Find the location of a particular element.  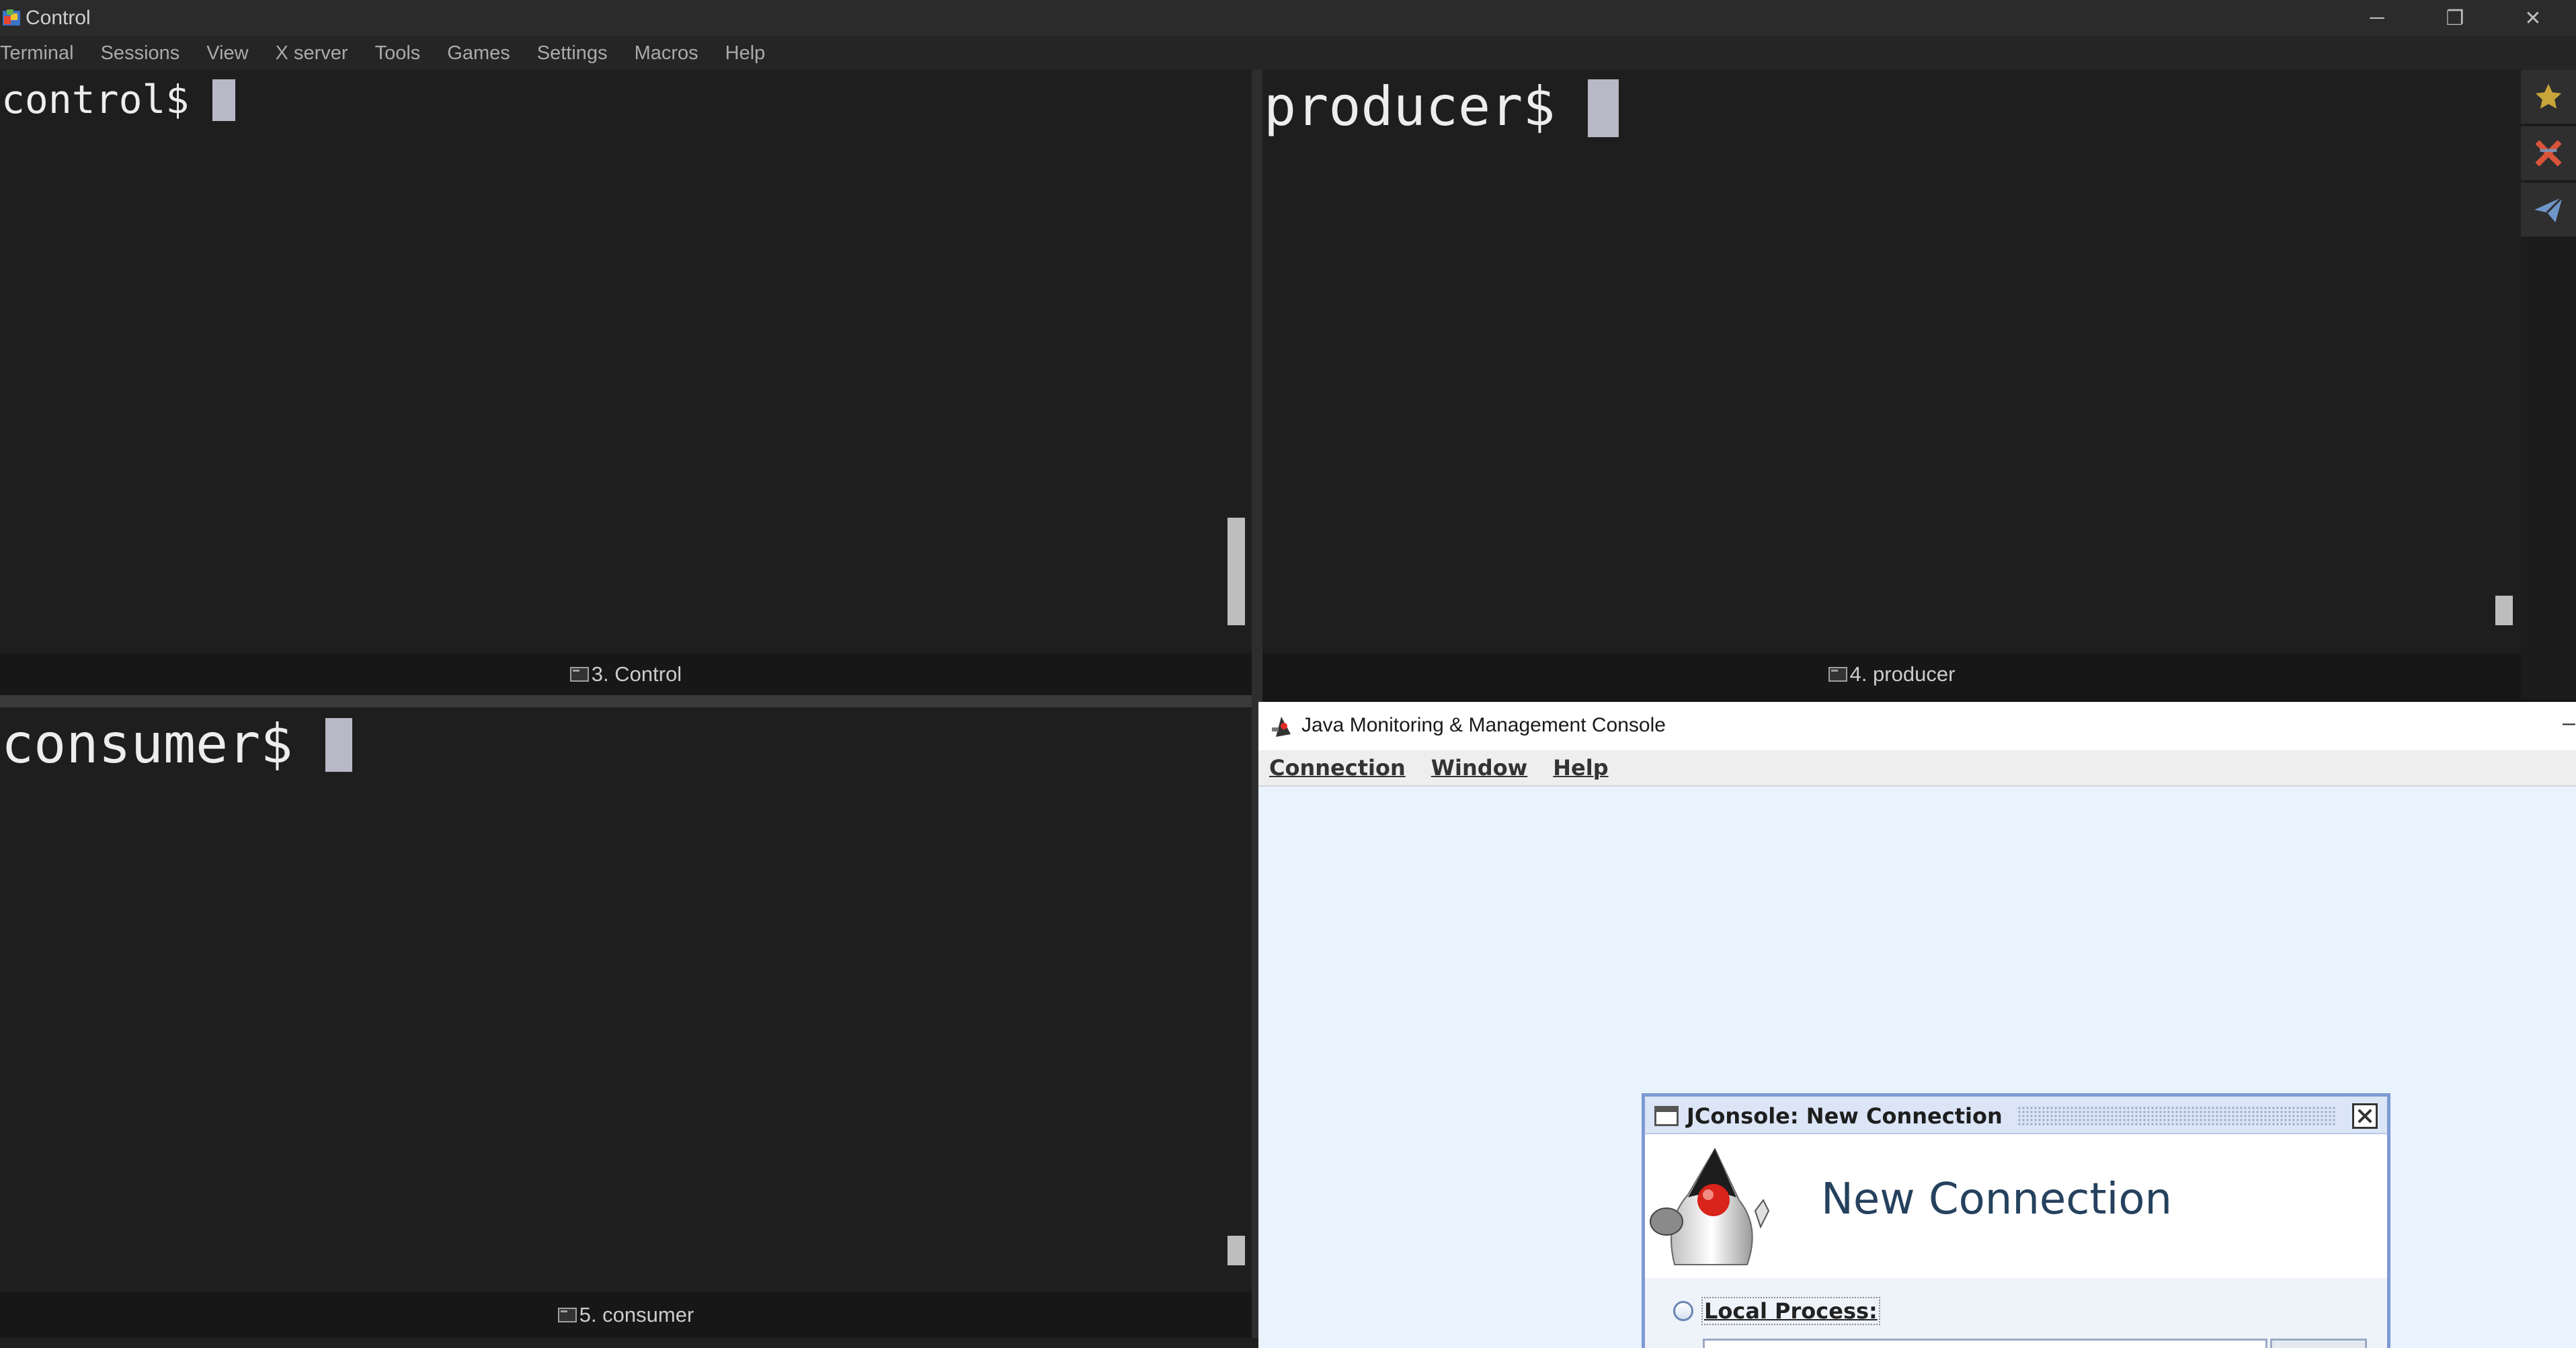

minimize-button: ─ is located at coordinates (2377, 18).